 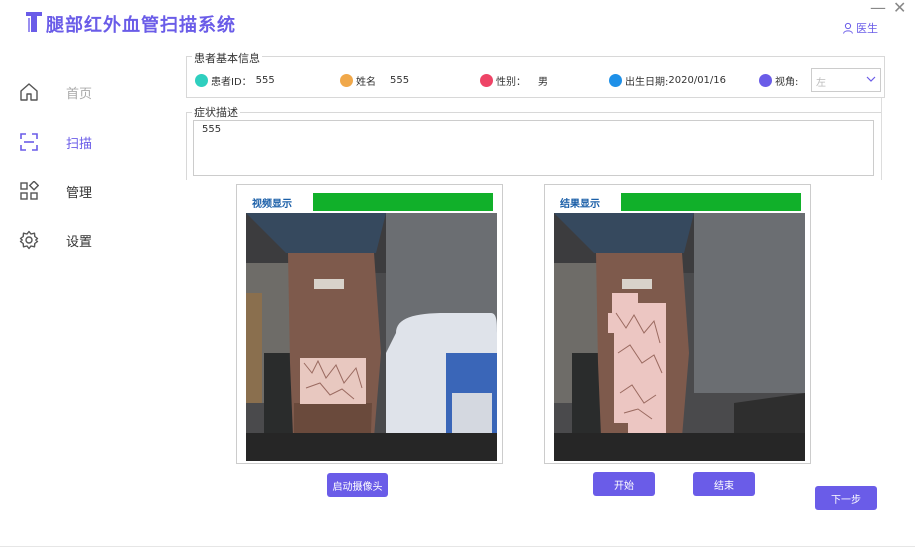 I want to click on symptom-text: 555, so click(x=212, y=129).